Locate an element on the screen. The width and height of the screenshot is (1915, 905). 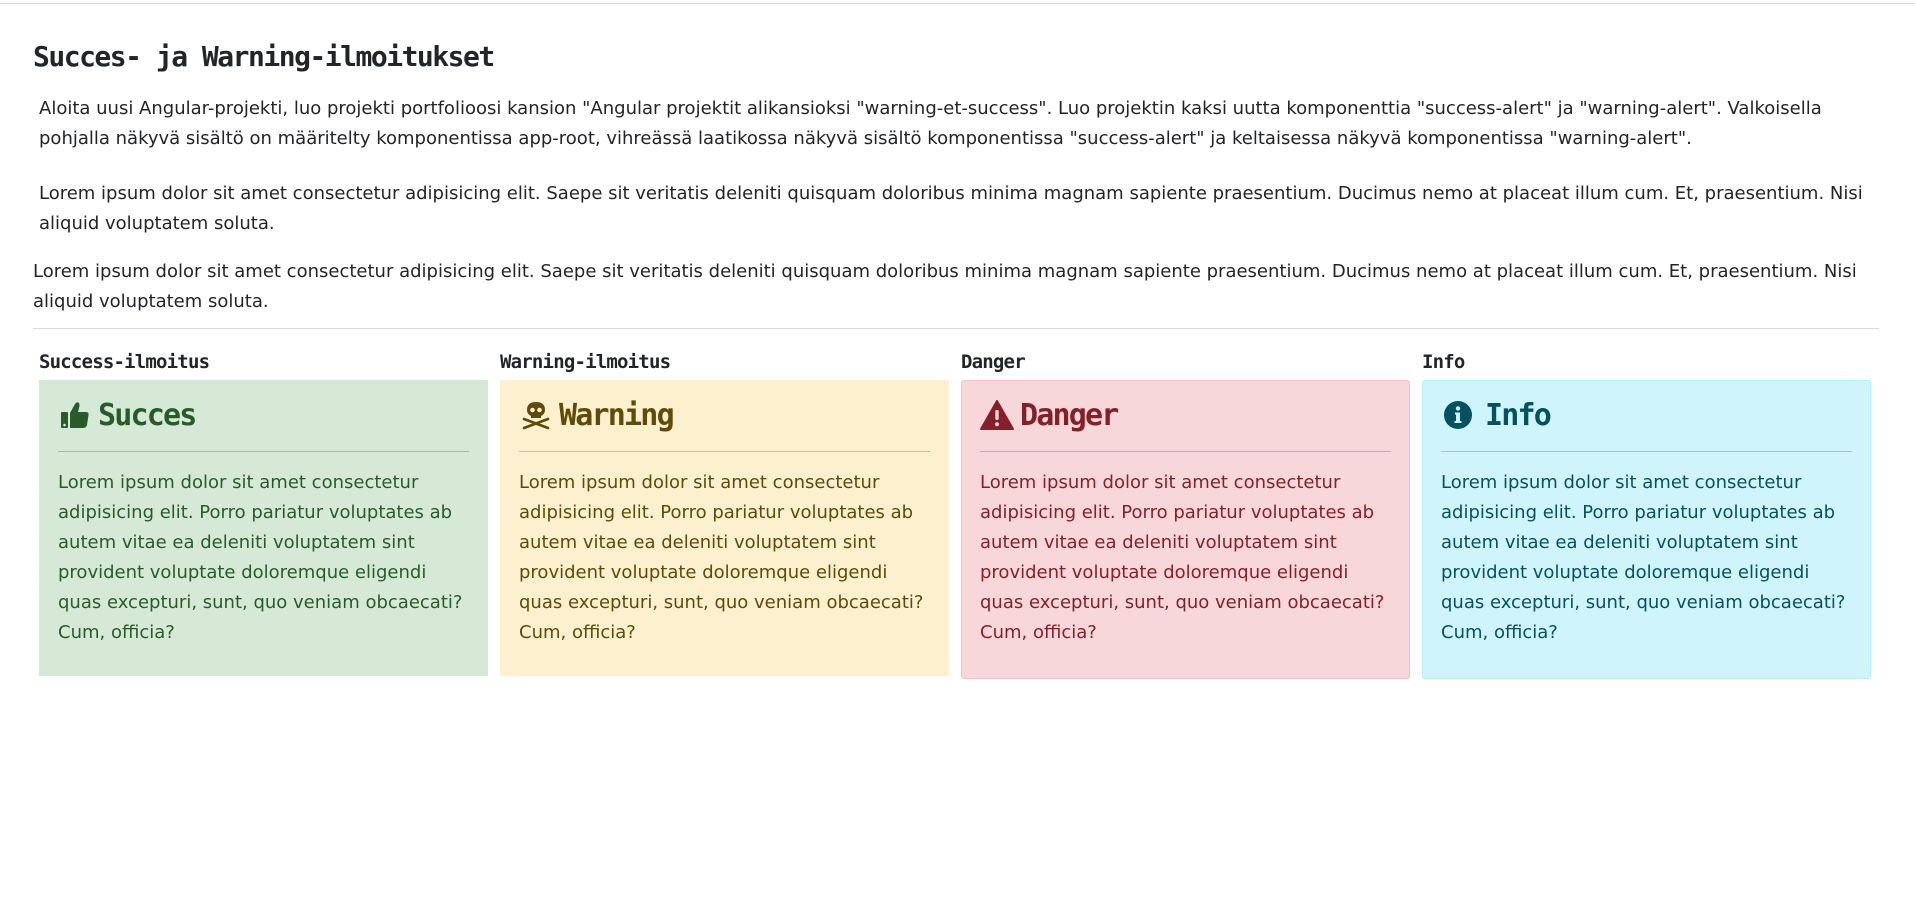
warning-alert-header: Warning is located at coordinates (724, 423).